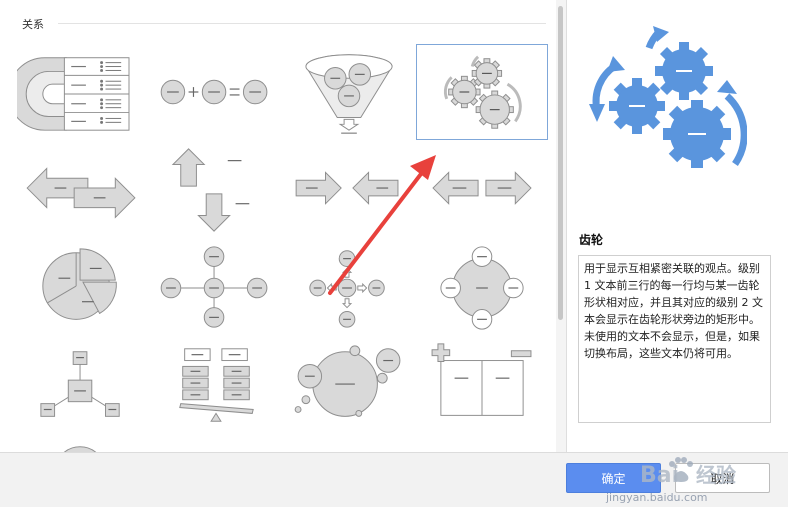 Image resolution: width=788 pixels, height=507 pixels. What do you see at coordinates (482, 386) in the screenshot?
I see `layout-thumb-plus-minus` at bounding box center [482, 386].